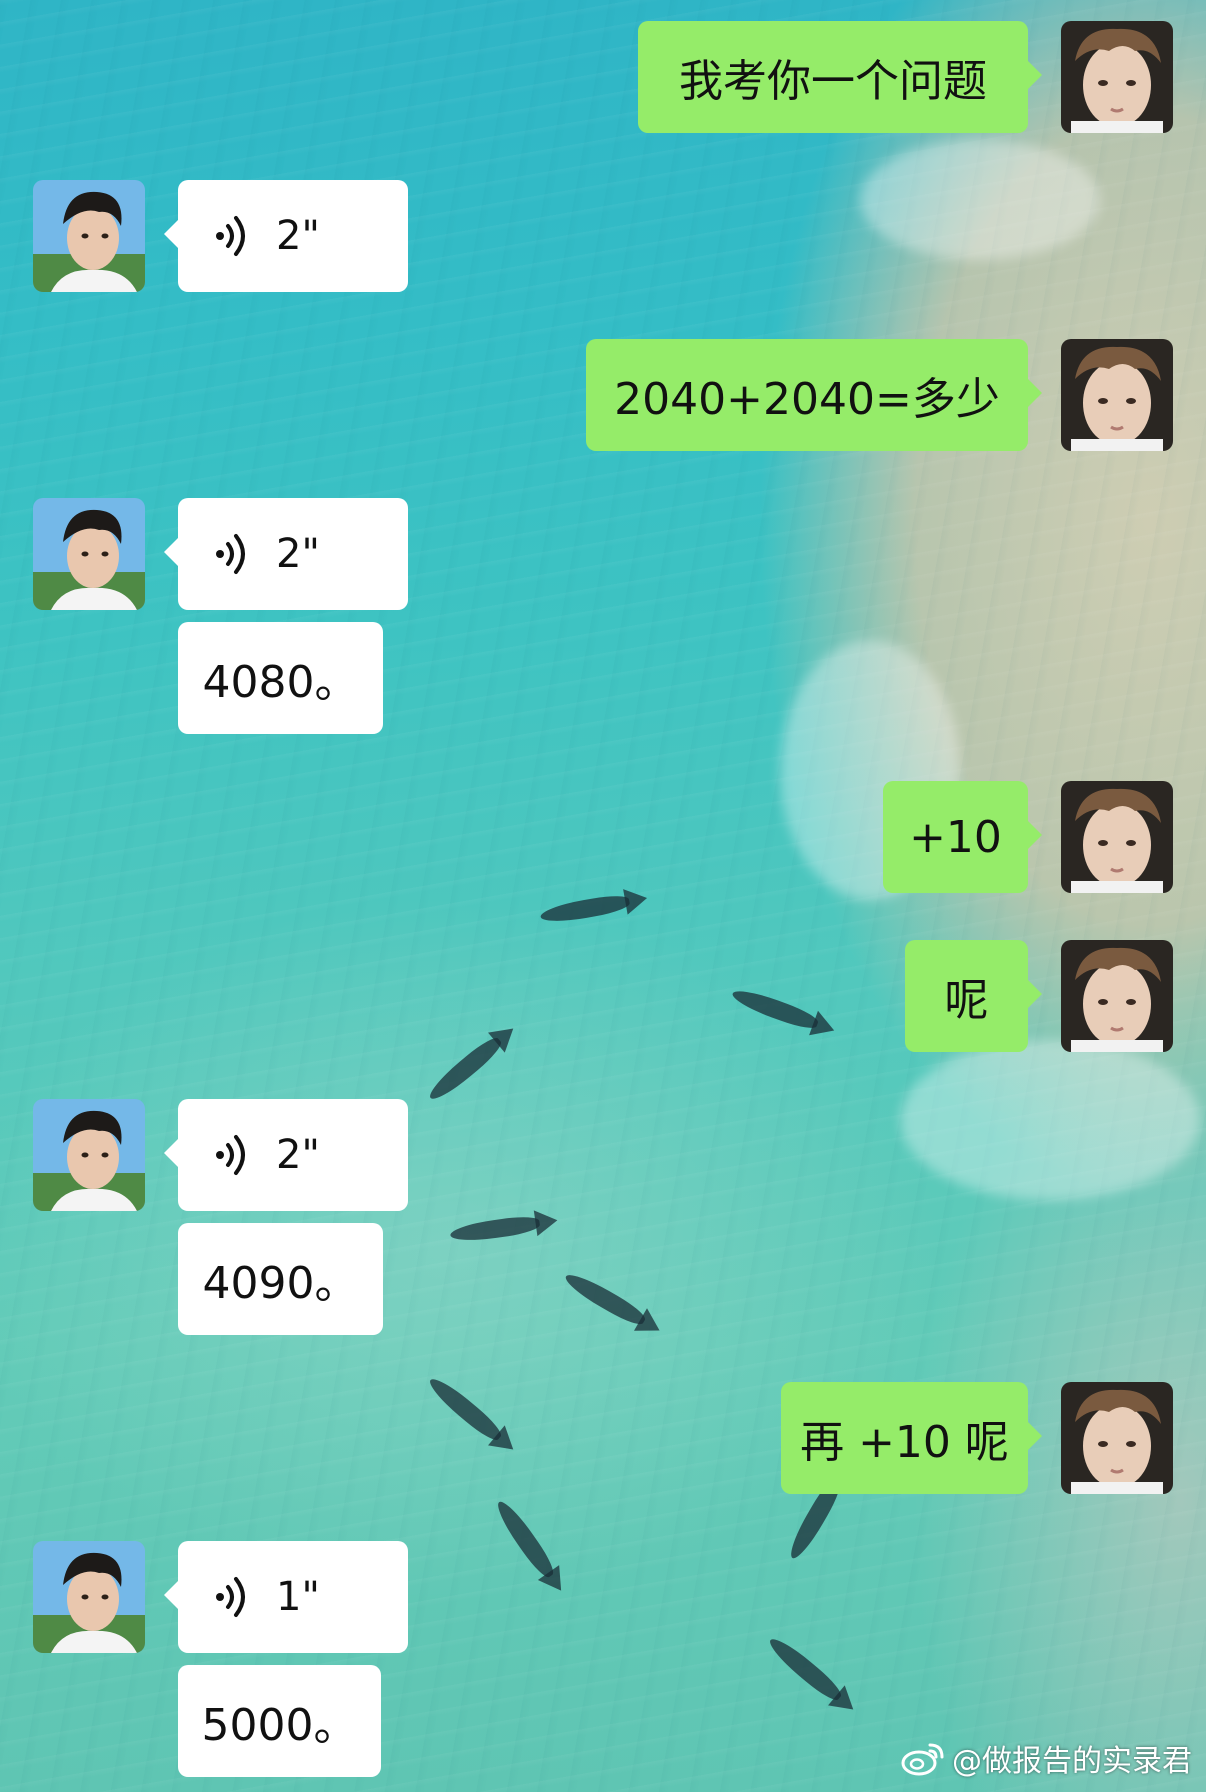 This screenshot has height=1792, width=1206. I want to click on watermark-text: @做报告的实录君, so click(1072, 1761).